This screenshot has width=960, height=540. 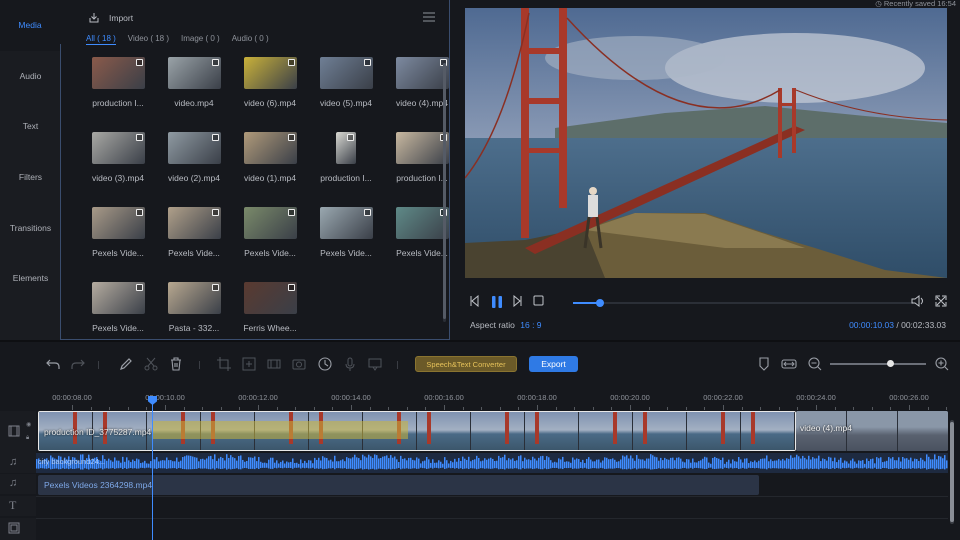 What do you see at coordinates (743, 303) in the screenshot?
I see `playback-progress-bar` at bounding box center [743, 303].